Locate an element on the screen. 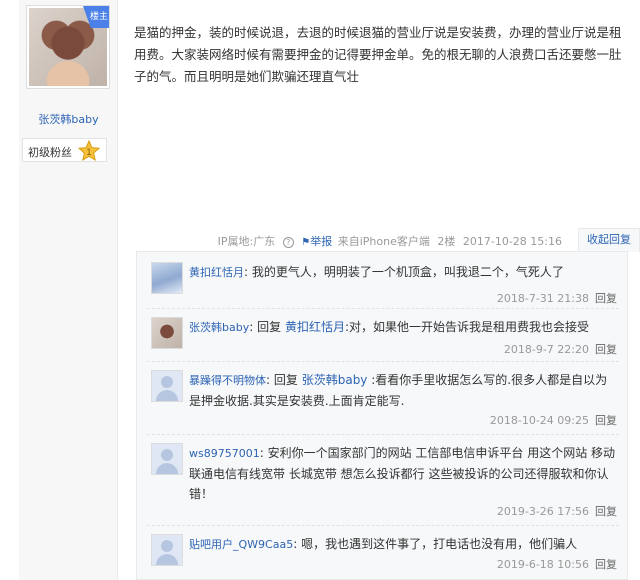  reply-text: 贴吧用户_QW9Caa5: 嗯，我也遇到这件事了，打电话也没有用，他们骗人 is located at coordinates (383, 544).